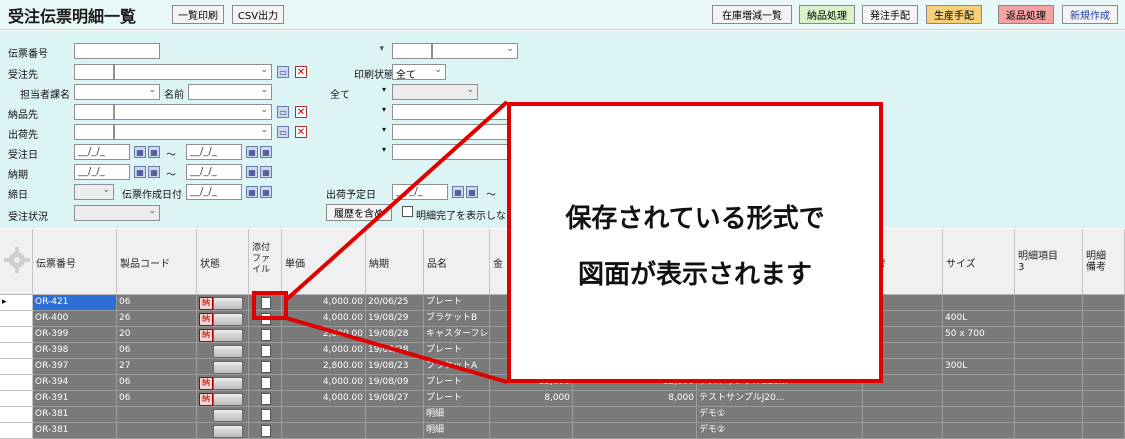 The image size is (1125, 439). Describe the element at coordinates (695, 219) in the screenshot. I see `callout-line-1: 保存されている形式で` at that location.